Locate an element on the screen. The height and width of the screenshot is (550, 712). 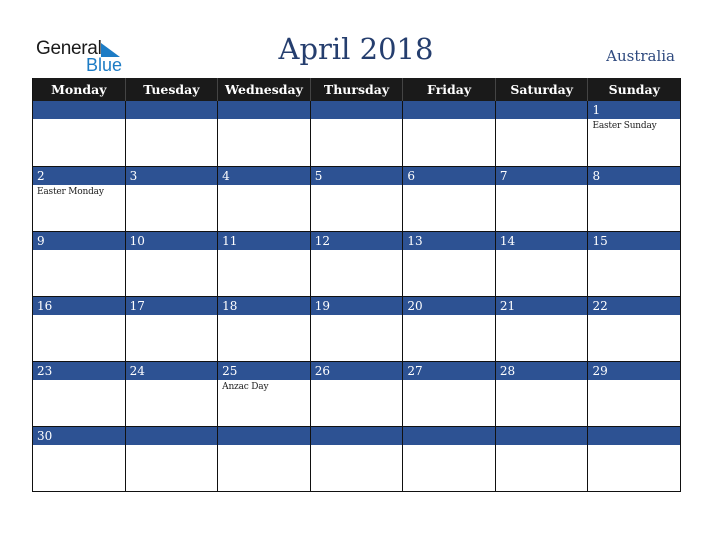
country-label: Australia is located at coordinates (640, 56).